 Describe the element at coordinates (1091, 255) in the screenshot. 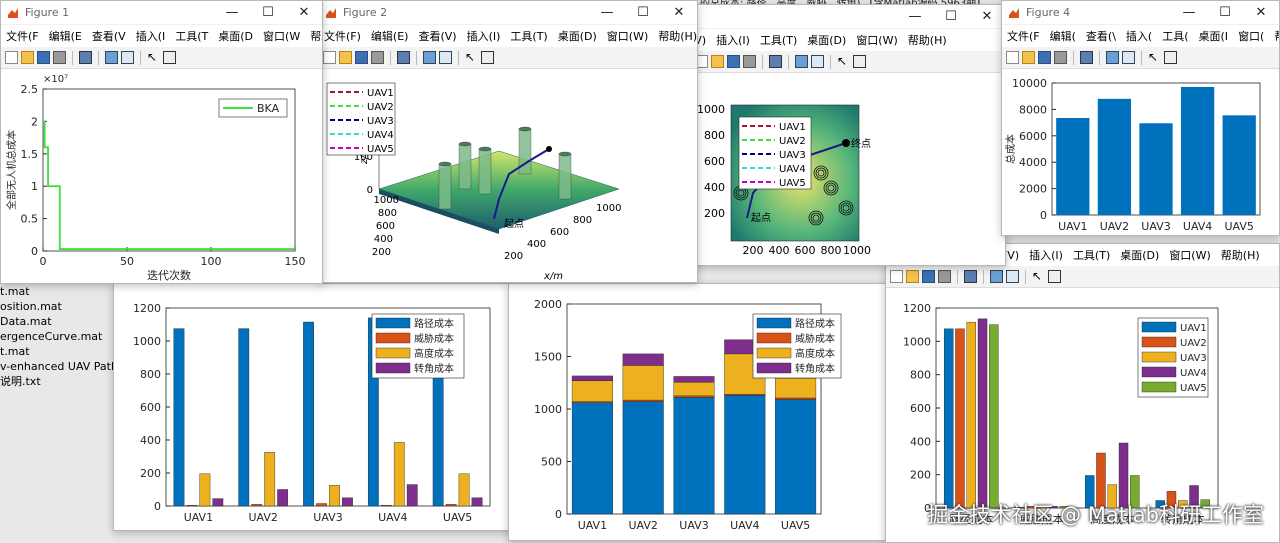

I see `menu-item-2: 工具(T)` at that location.